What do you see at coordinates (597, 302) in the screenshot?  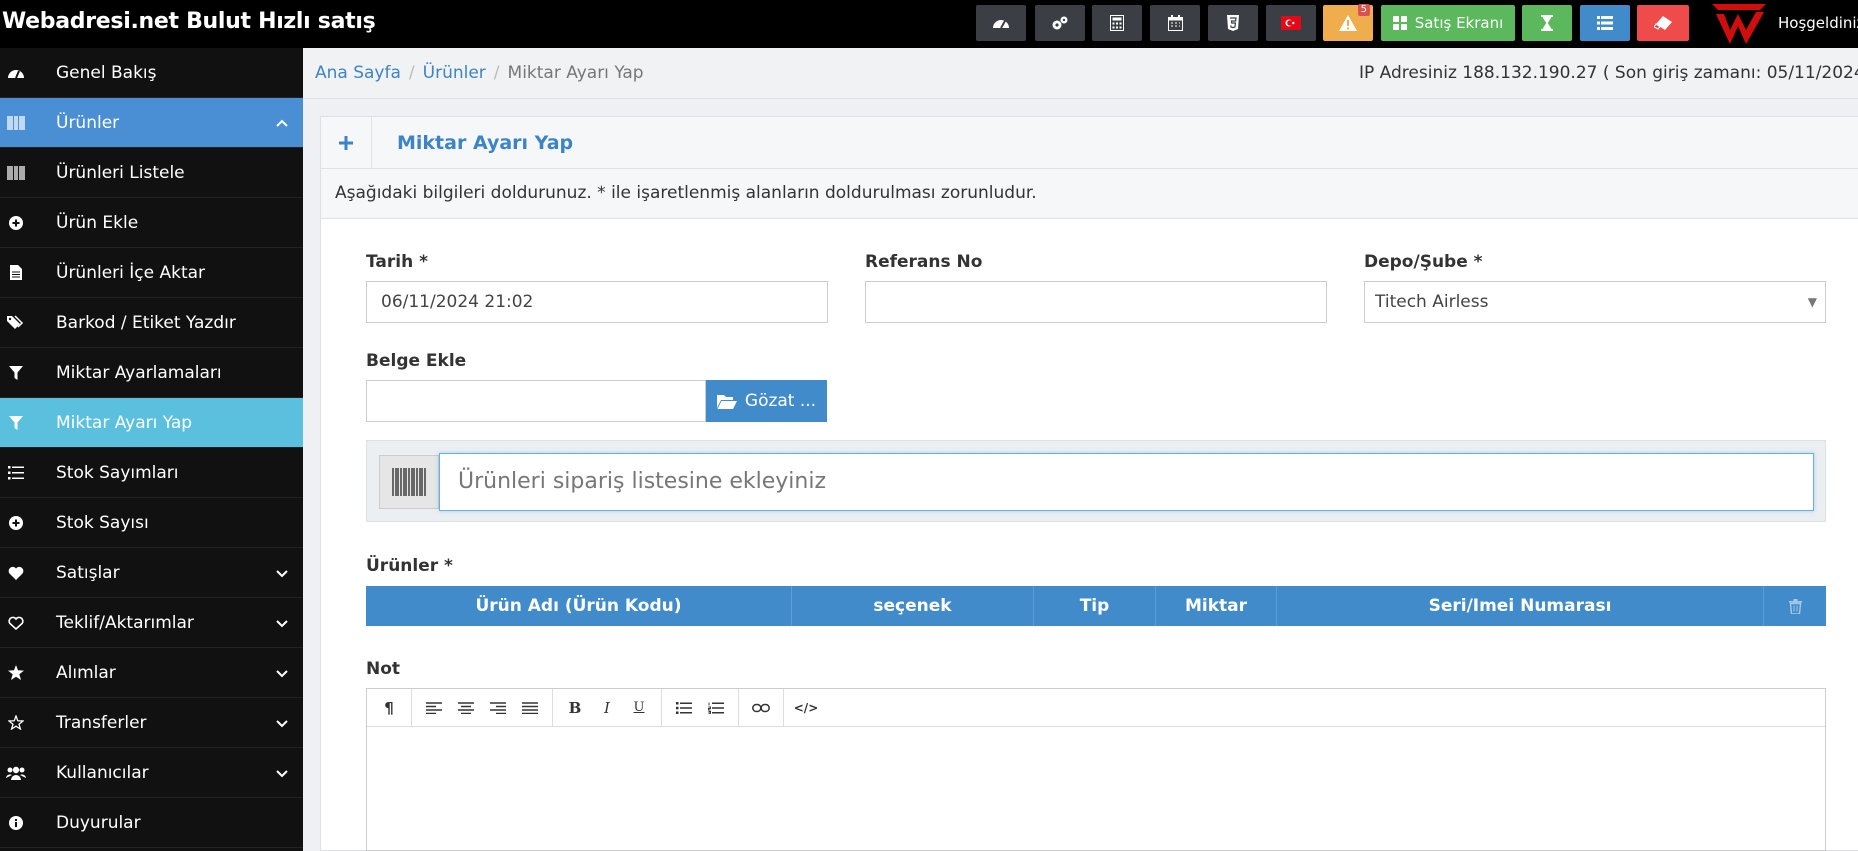 I see `date-input: 06/11/2024 21:02` at bounding box center [597, 302].